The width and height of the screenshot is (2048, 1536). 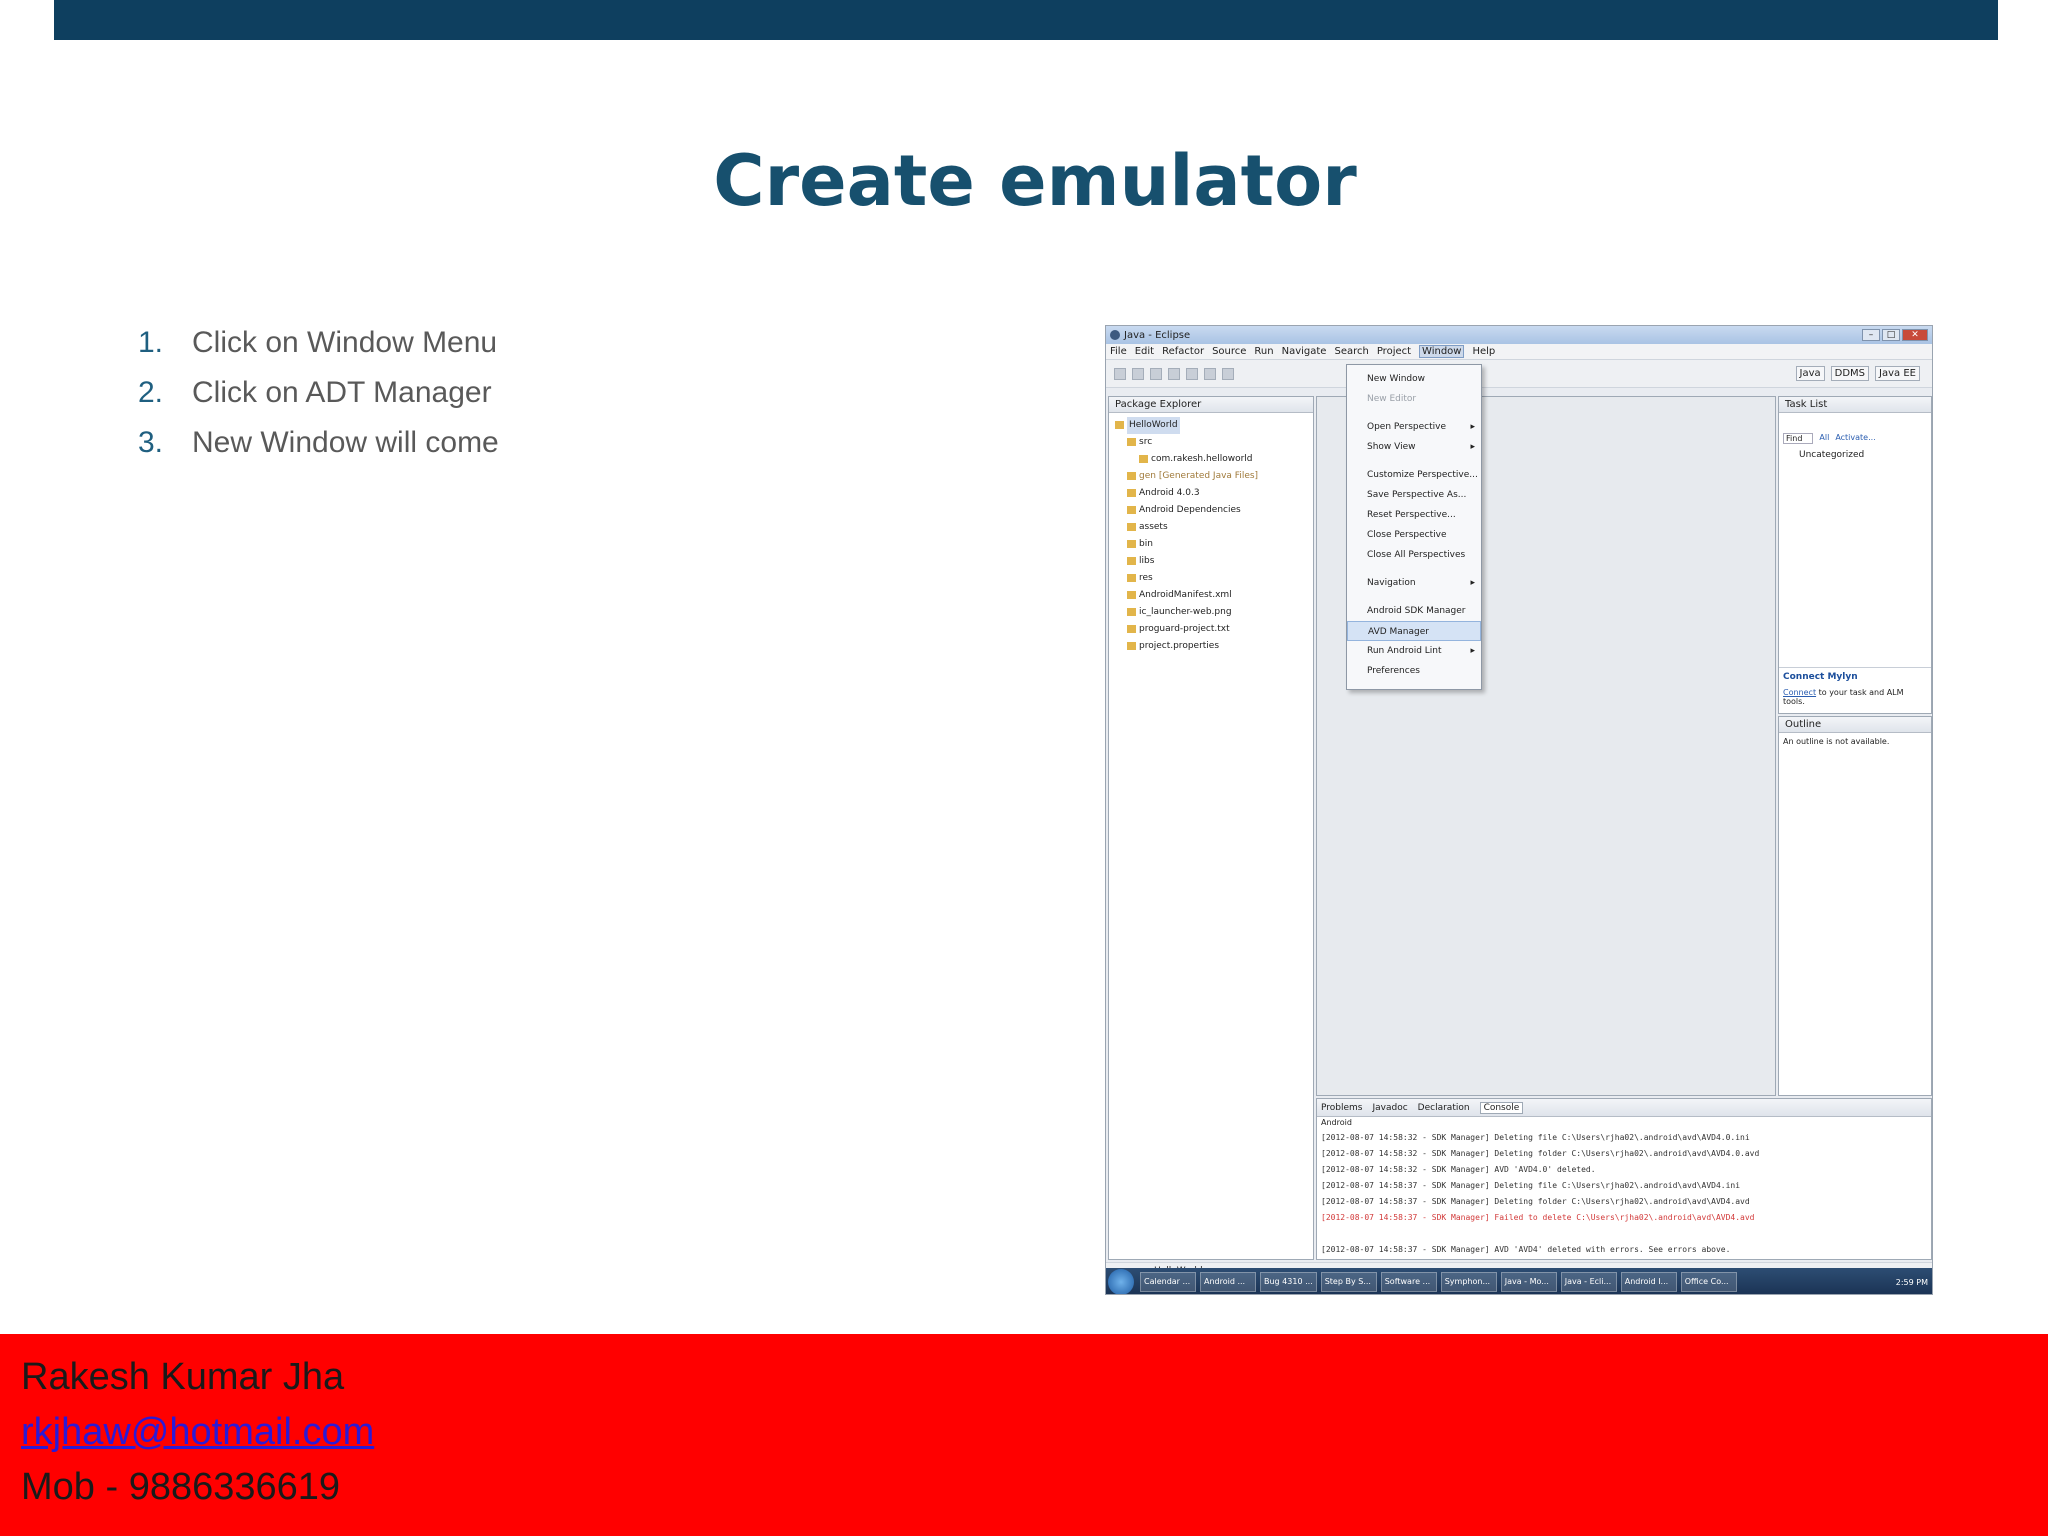 What do you see at coordinates (1414, 447) in the screenshot?
I see `menu-item-show-view: Show View ▸` at bounding box center [1414, 447].